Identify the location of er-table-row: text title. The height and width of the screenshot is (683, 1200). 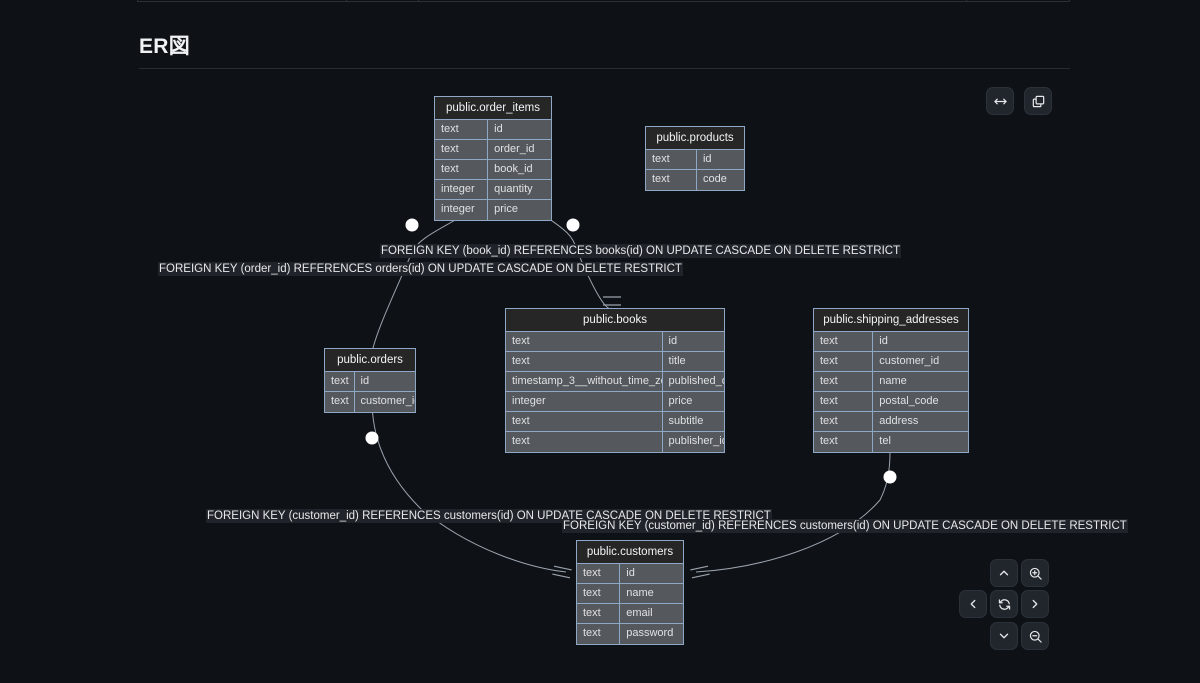
(615, 362).